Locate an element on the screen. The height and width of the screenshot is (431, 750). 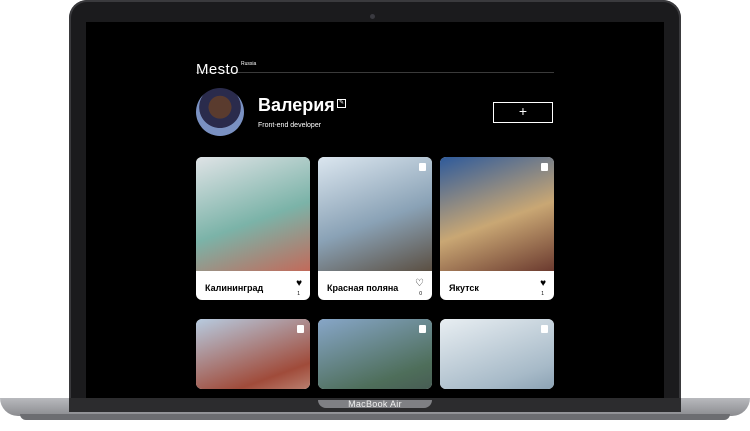
card-1: Красная поляна ♡ 0 is located at coordinates (375, 228).